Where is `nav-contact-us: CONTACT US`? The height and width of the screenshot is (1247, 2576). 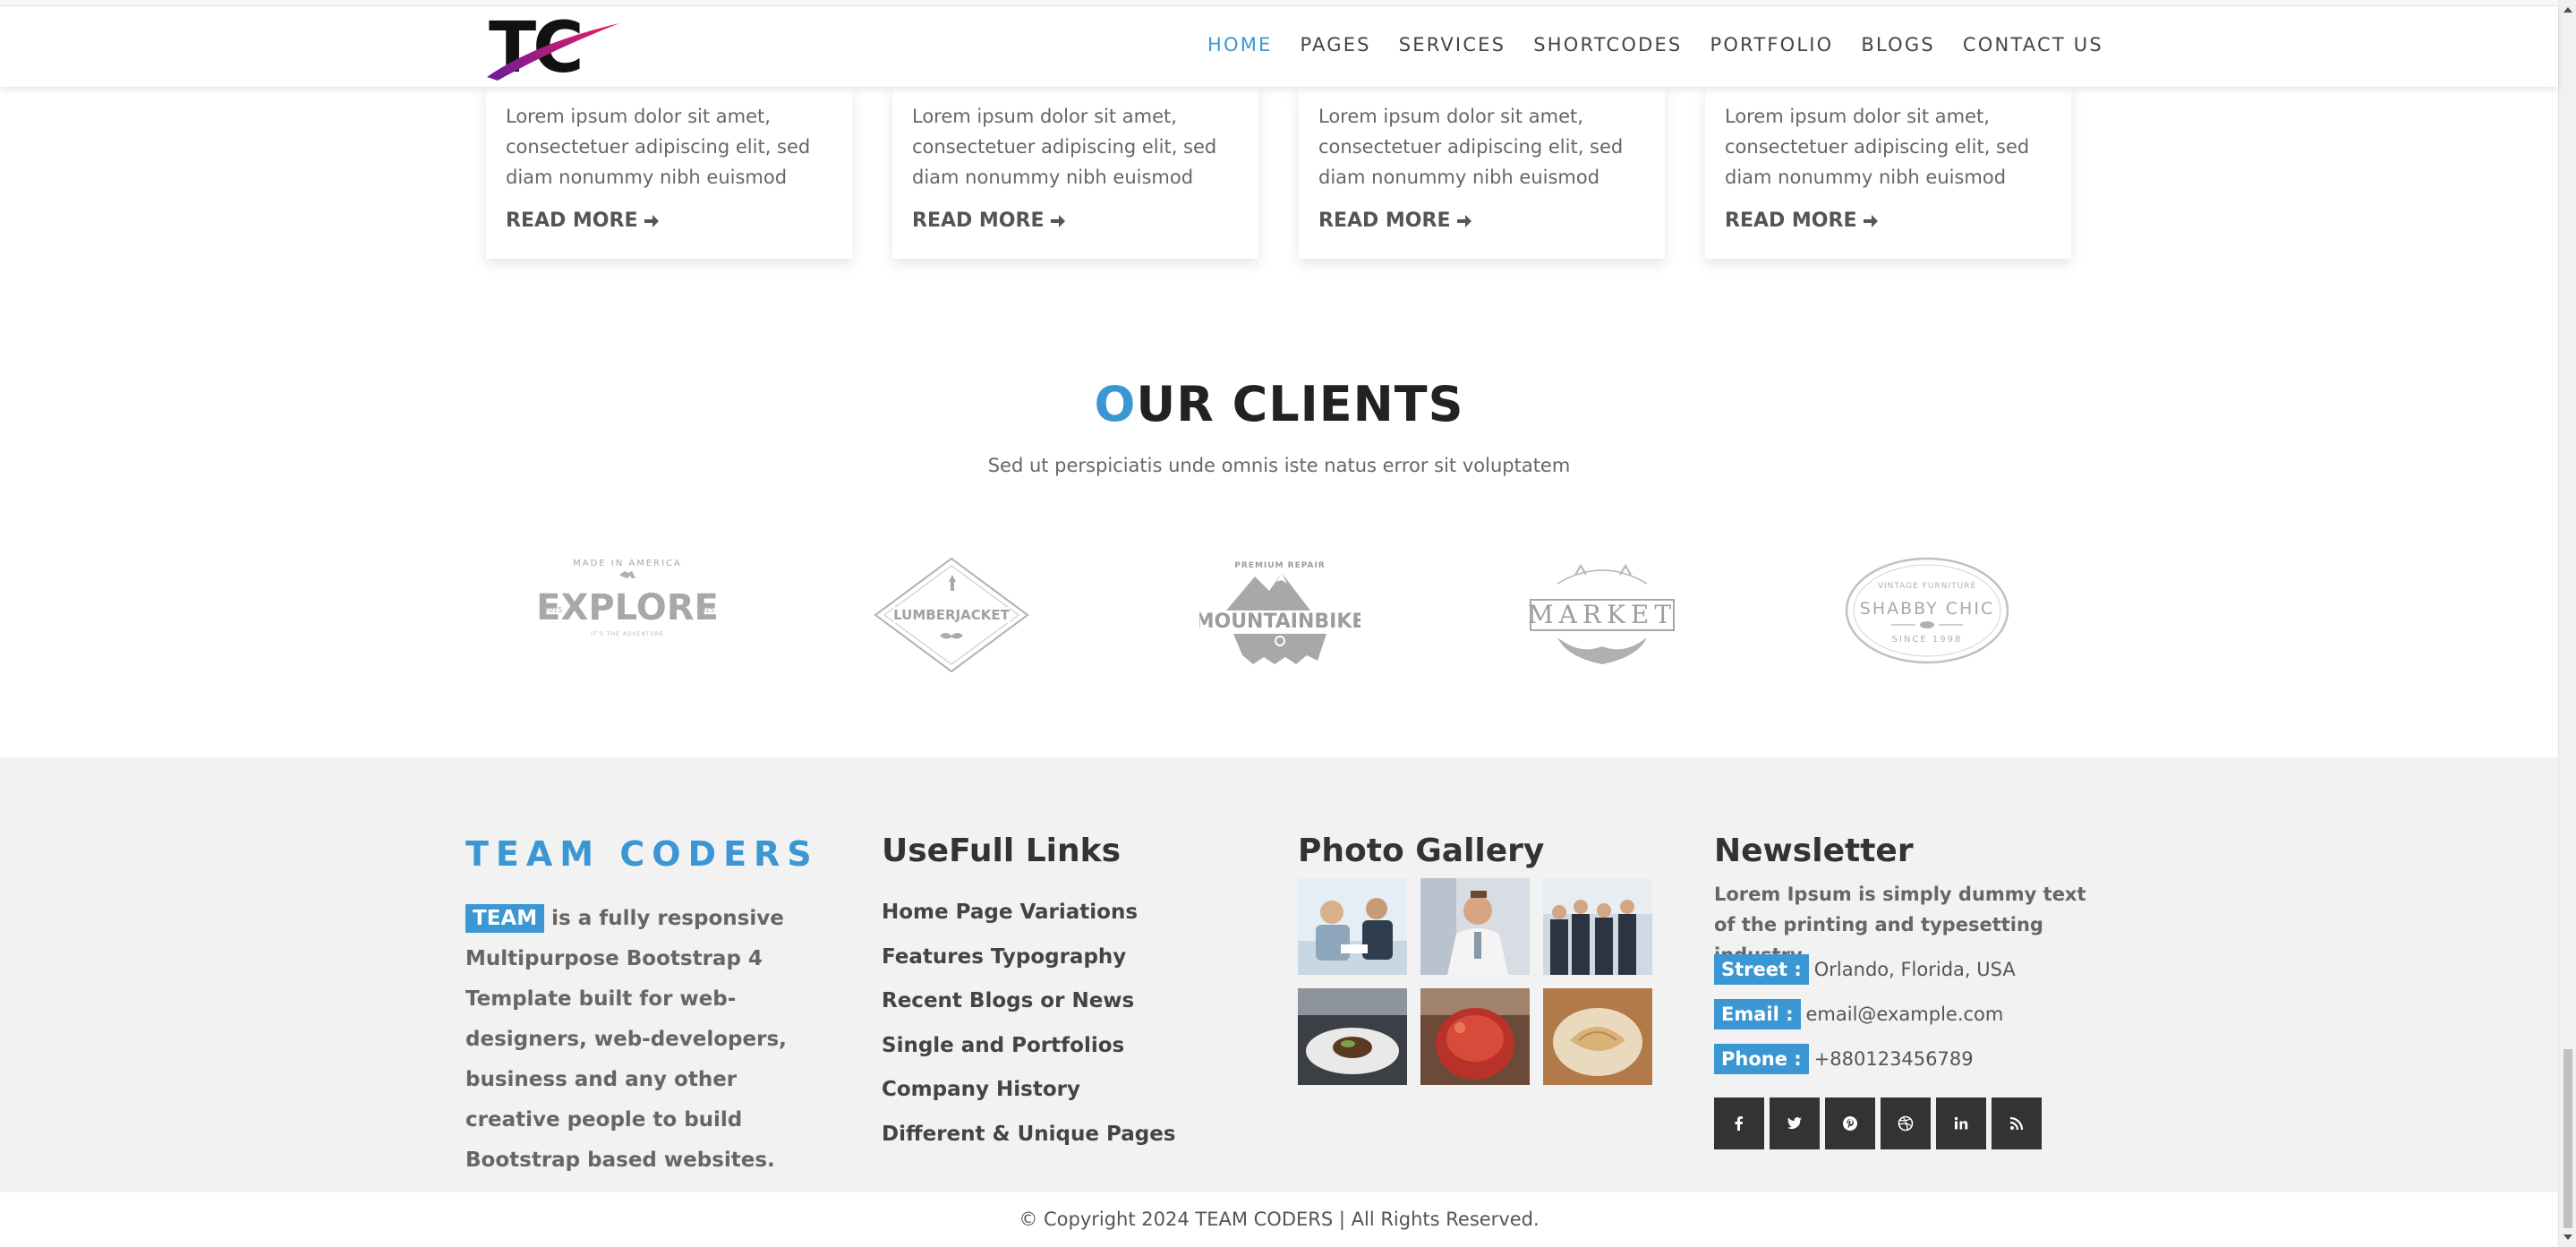 nav-contact-us: CONTACT US is located at coordinates (2033, 45).